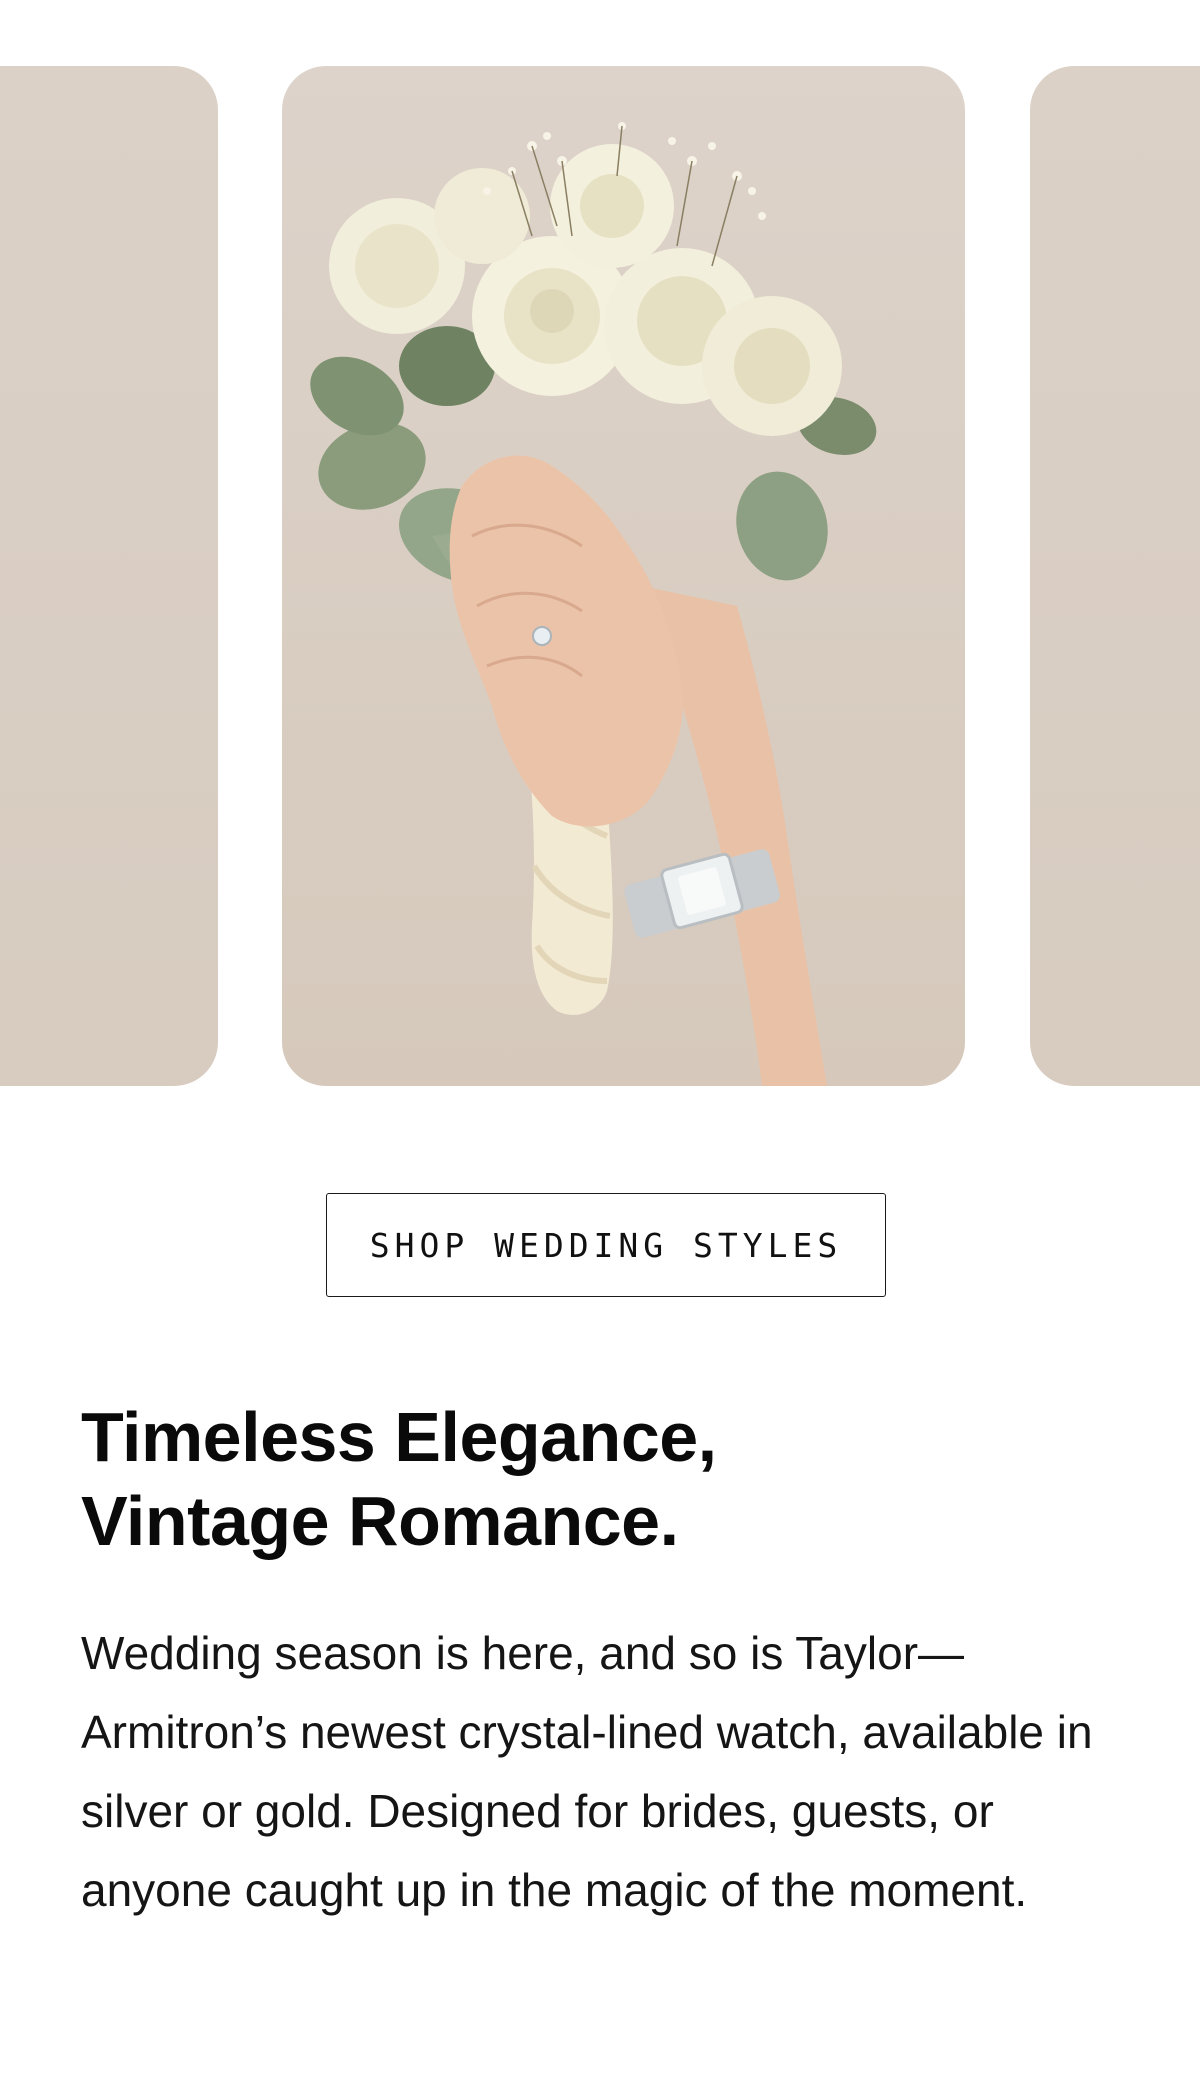 The height and width of the screenshot is (2085, 1200). I want to click on shop-wedding-styles-button: SHOP WEDDING STYLES, so click(606, 1245).